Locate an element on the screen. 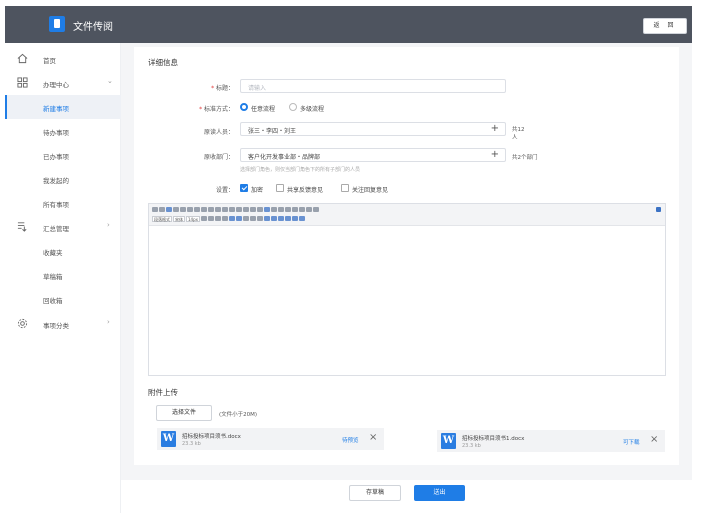 The width and height of the screenshot is (701, 516). font-name-select: 宋体 is located at coordinates (179, 219).